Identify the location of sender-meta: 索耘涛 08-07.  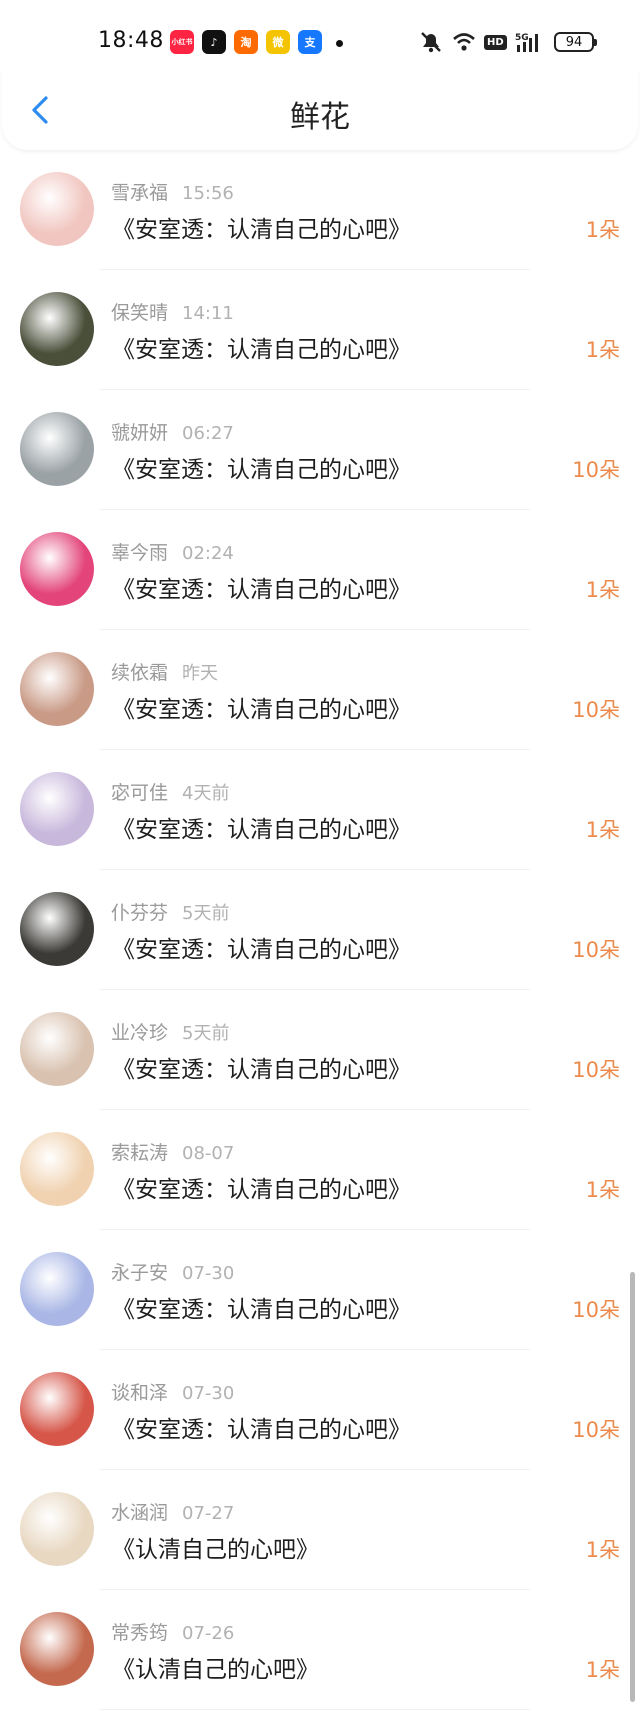
(172, 1151).